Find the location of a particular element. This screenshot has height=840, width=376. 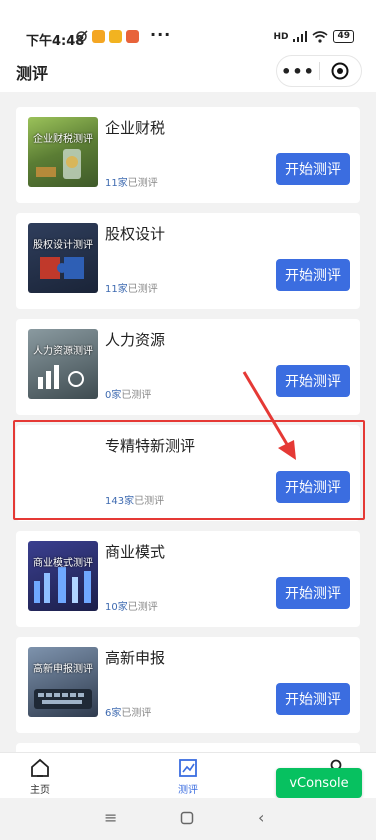

vconsole-button: vConsole is located at coordinates (319, 783).